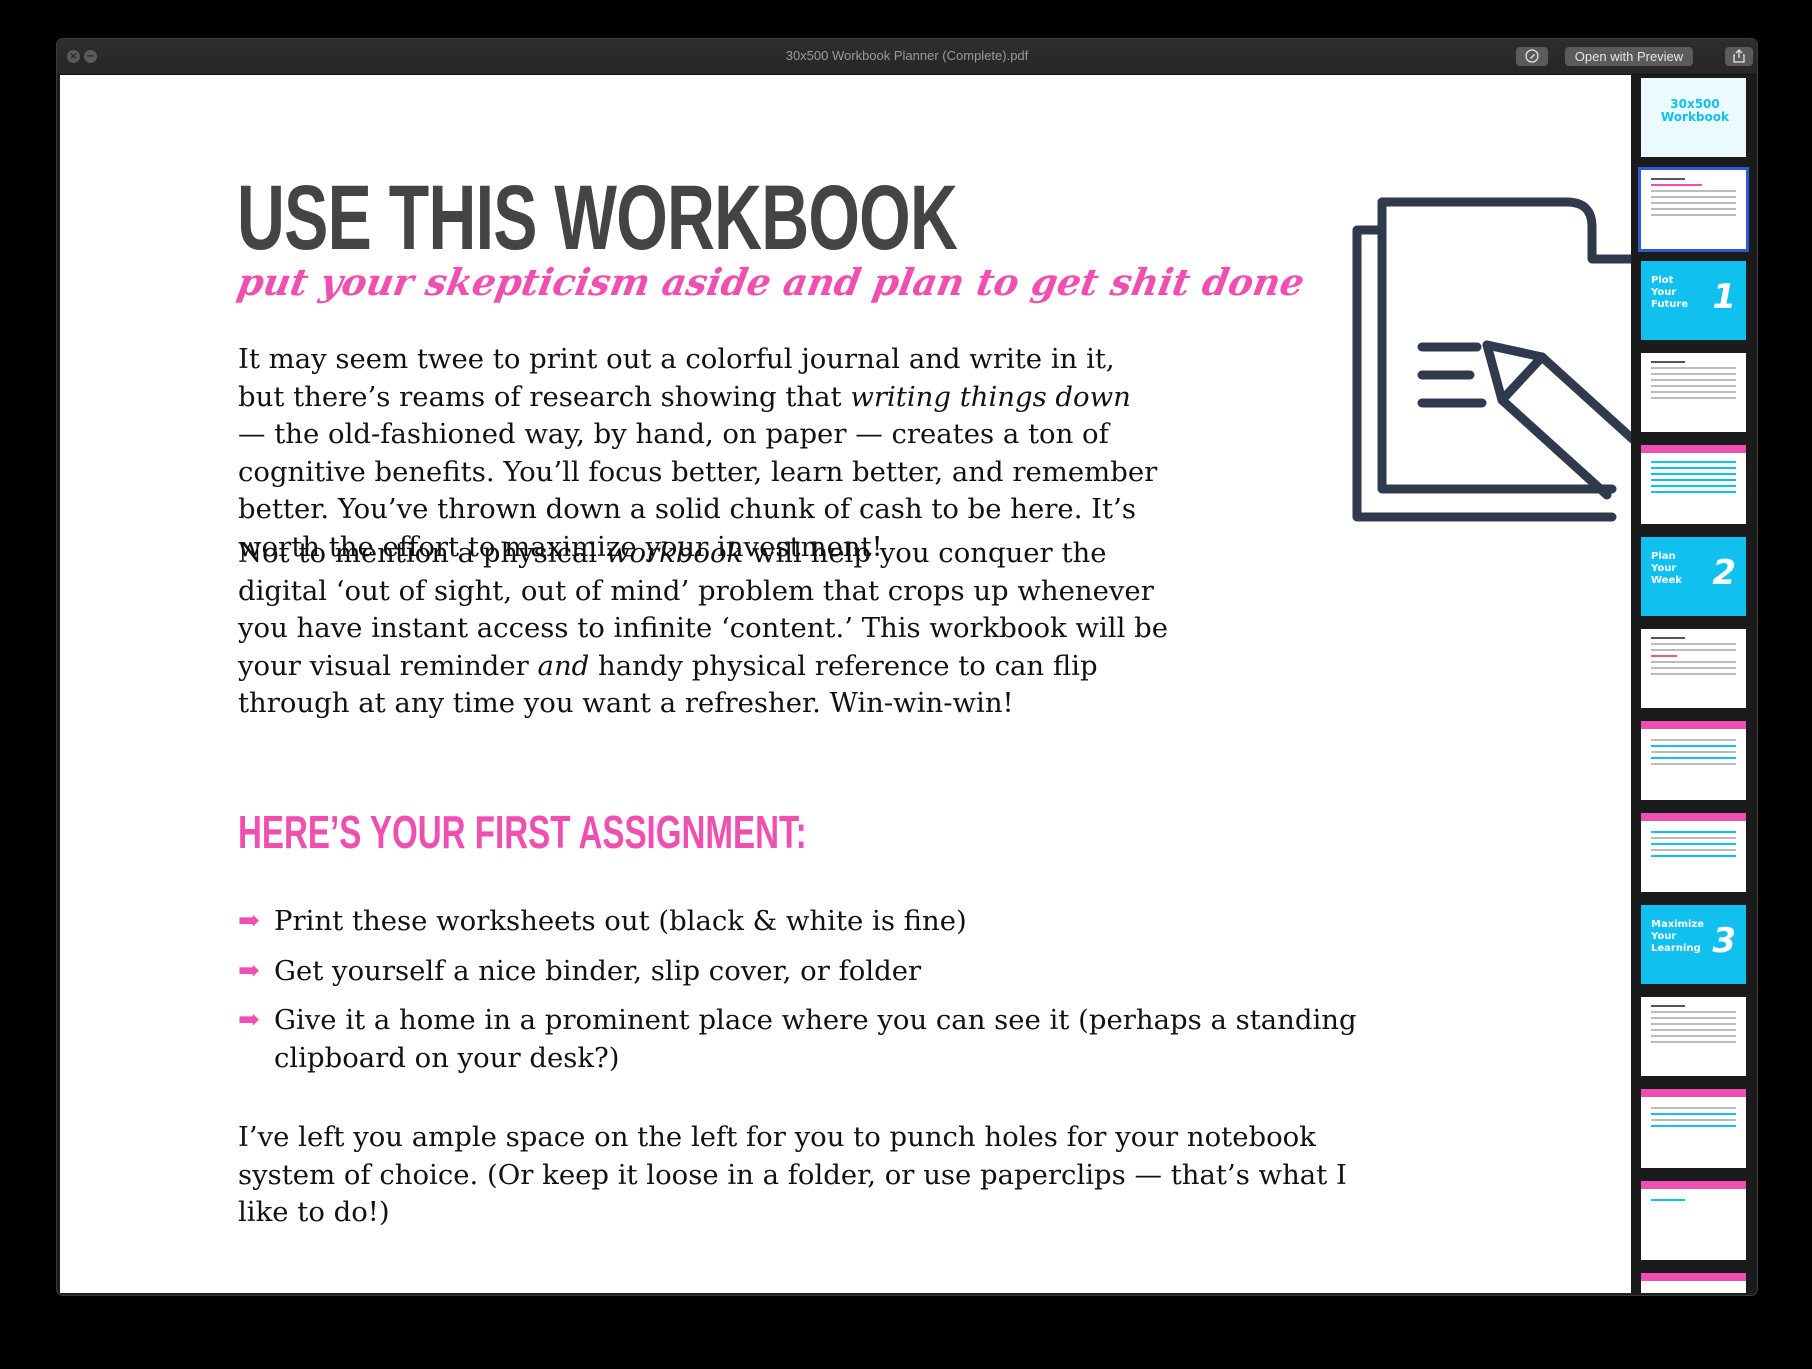 The image size is (1812, 1369). I want to click on thumbnail-title: Plan Your Week, so click(1666, 568).